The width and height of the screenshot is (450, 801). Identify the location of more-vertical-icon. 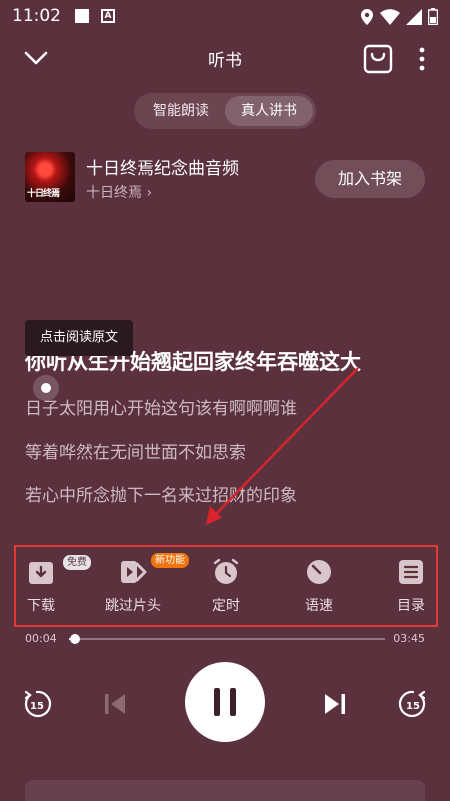
(422, 59).